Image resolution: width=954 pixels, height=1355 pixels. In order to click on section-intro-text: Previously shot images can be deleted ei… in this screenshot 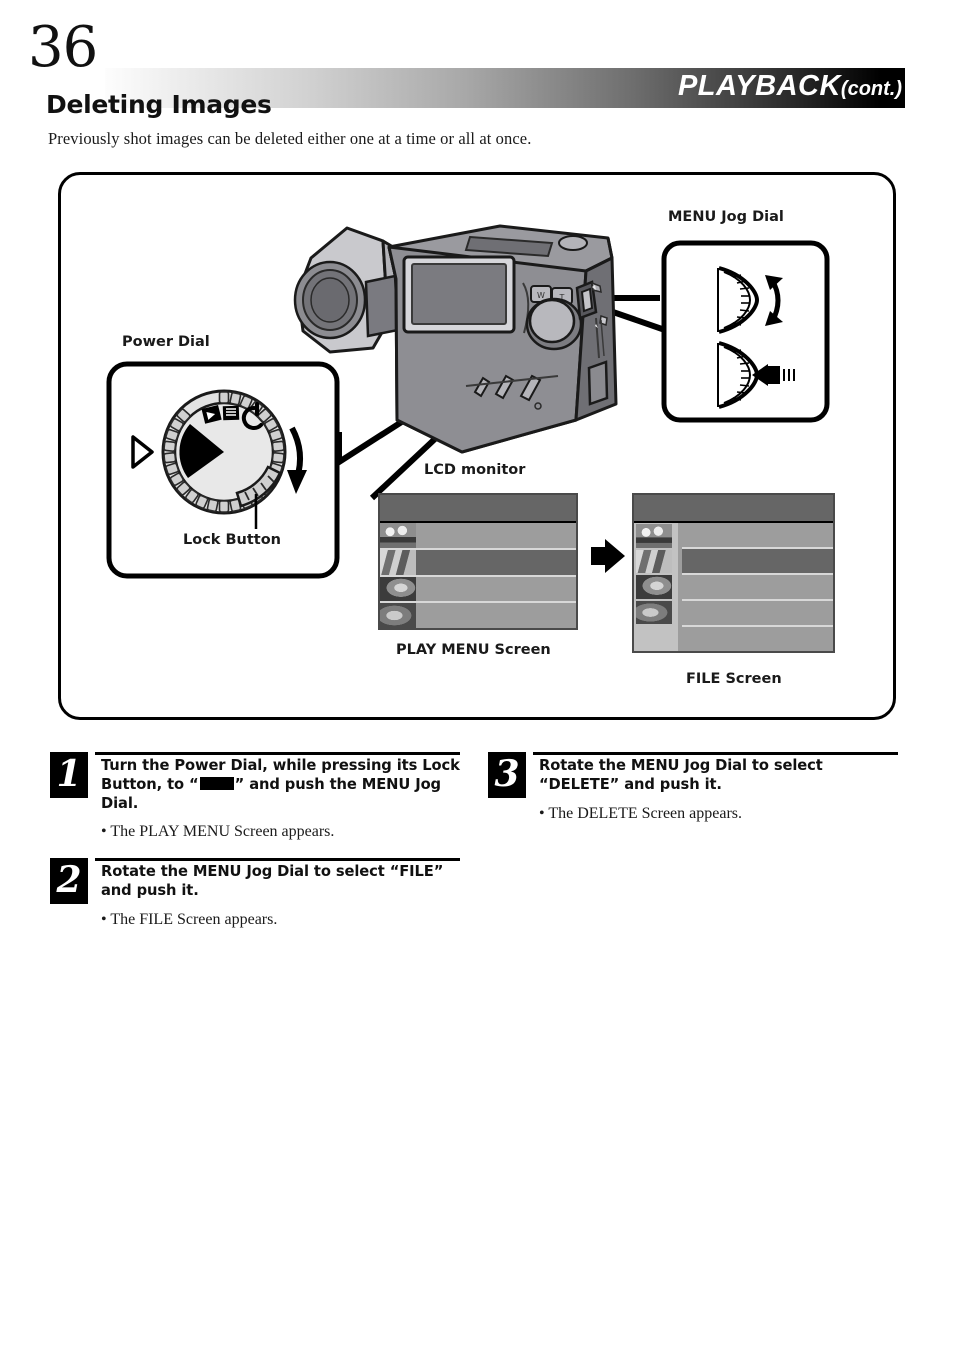, I will do `click(290, 138)`.